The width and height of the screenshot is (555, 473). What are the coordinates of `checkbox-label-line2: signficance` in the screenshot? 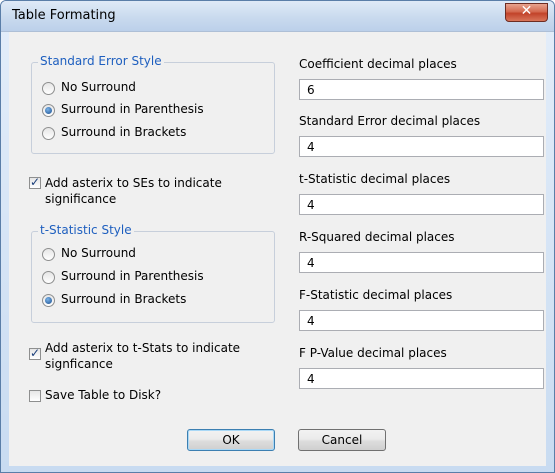 It's located at (79, 364).